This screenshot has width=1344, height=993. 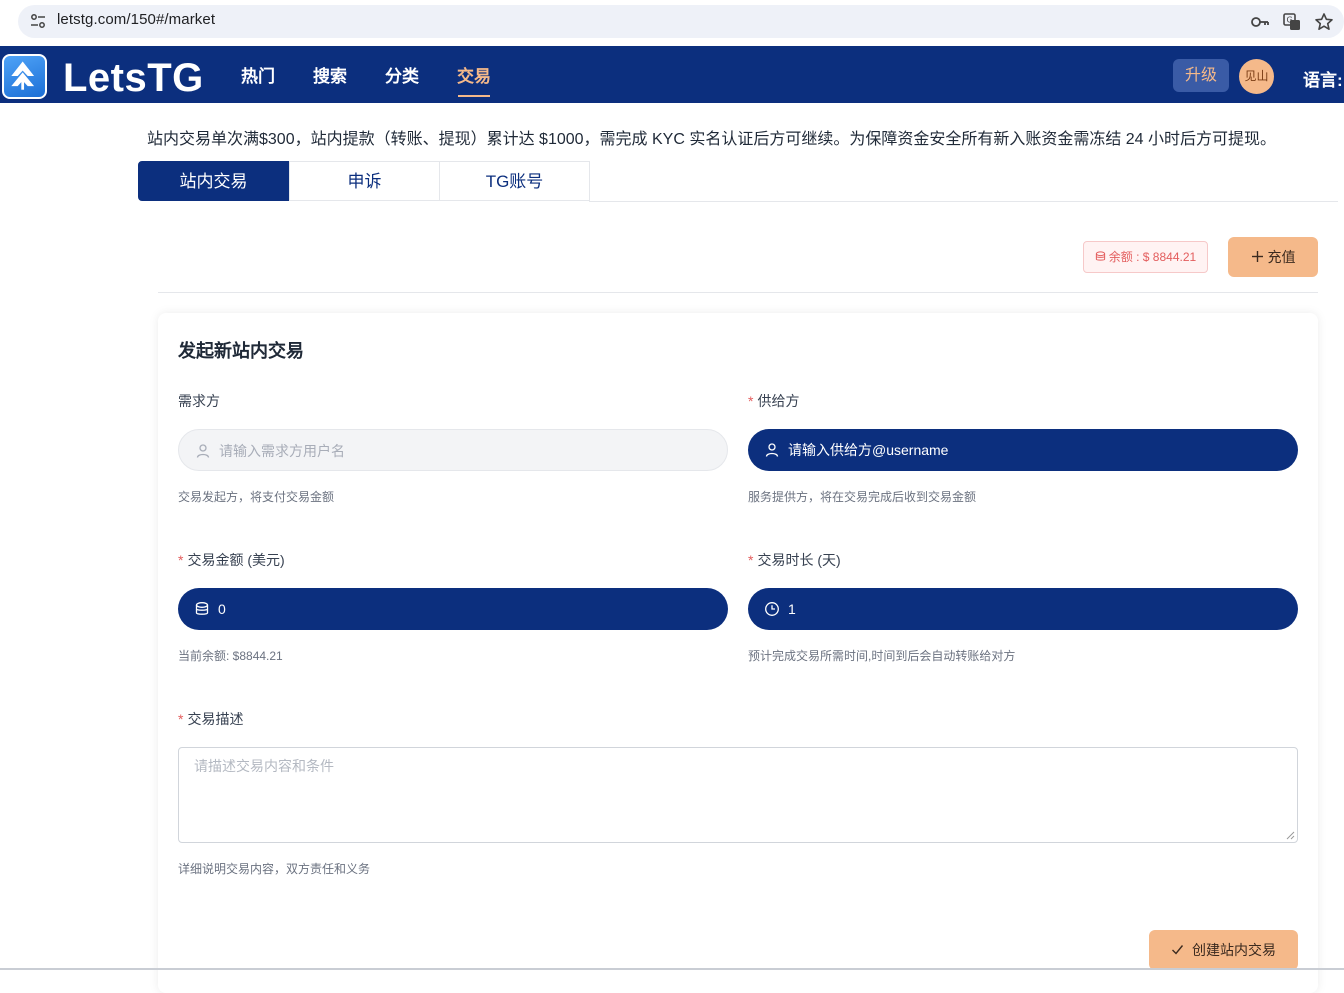 I want to click on description-placeholder: 请描述交易内容和条件, so click(x=264, y=766).